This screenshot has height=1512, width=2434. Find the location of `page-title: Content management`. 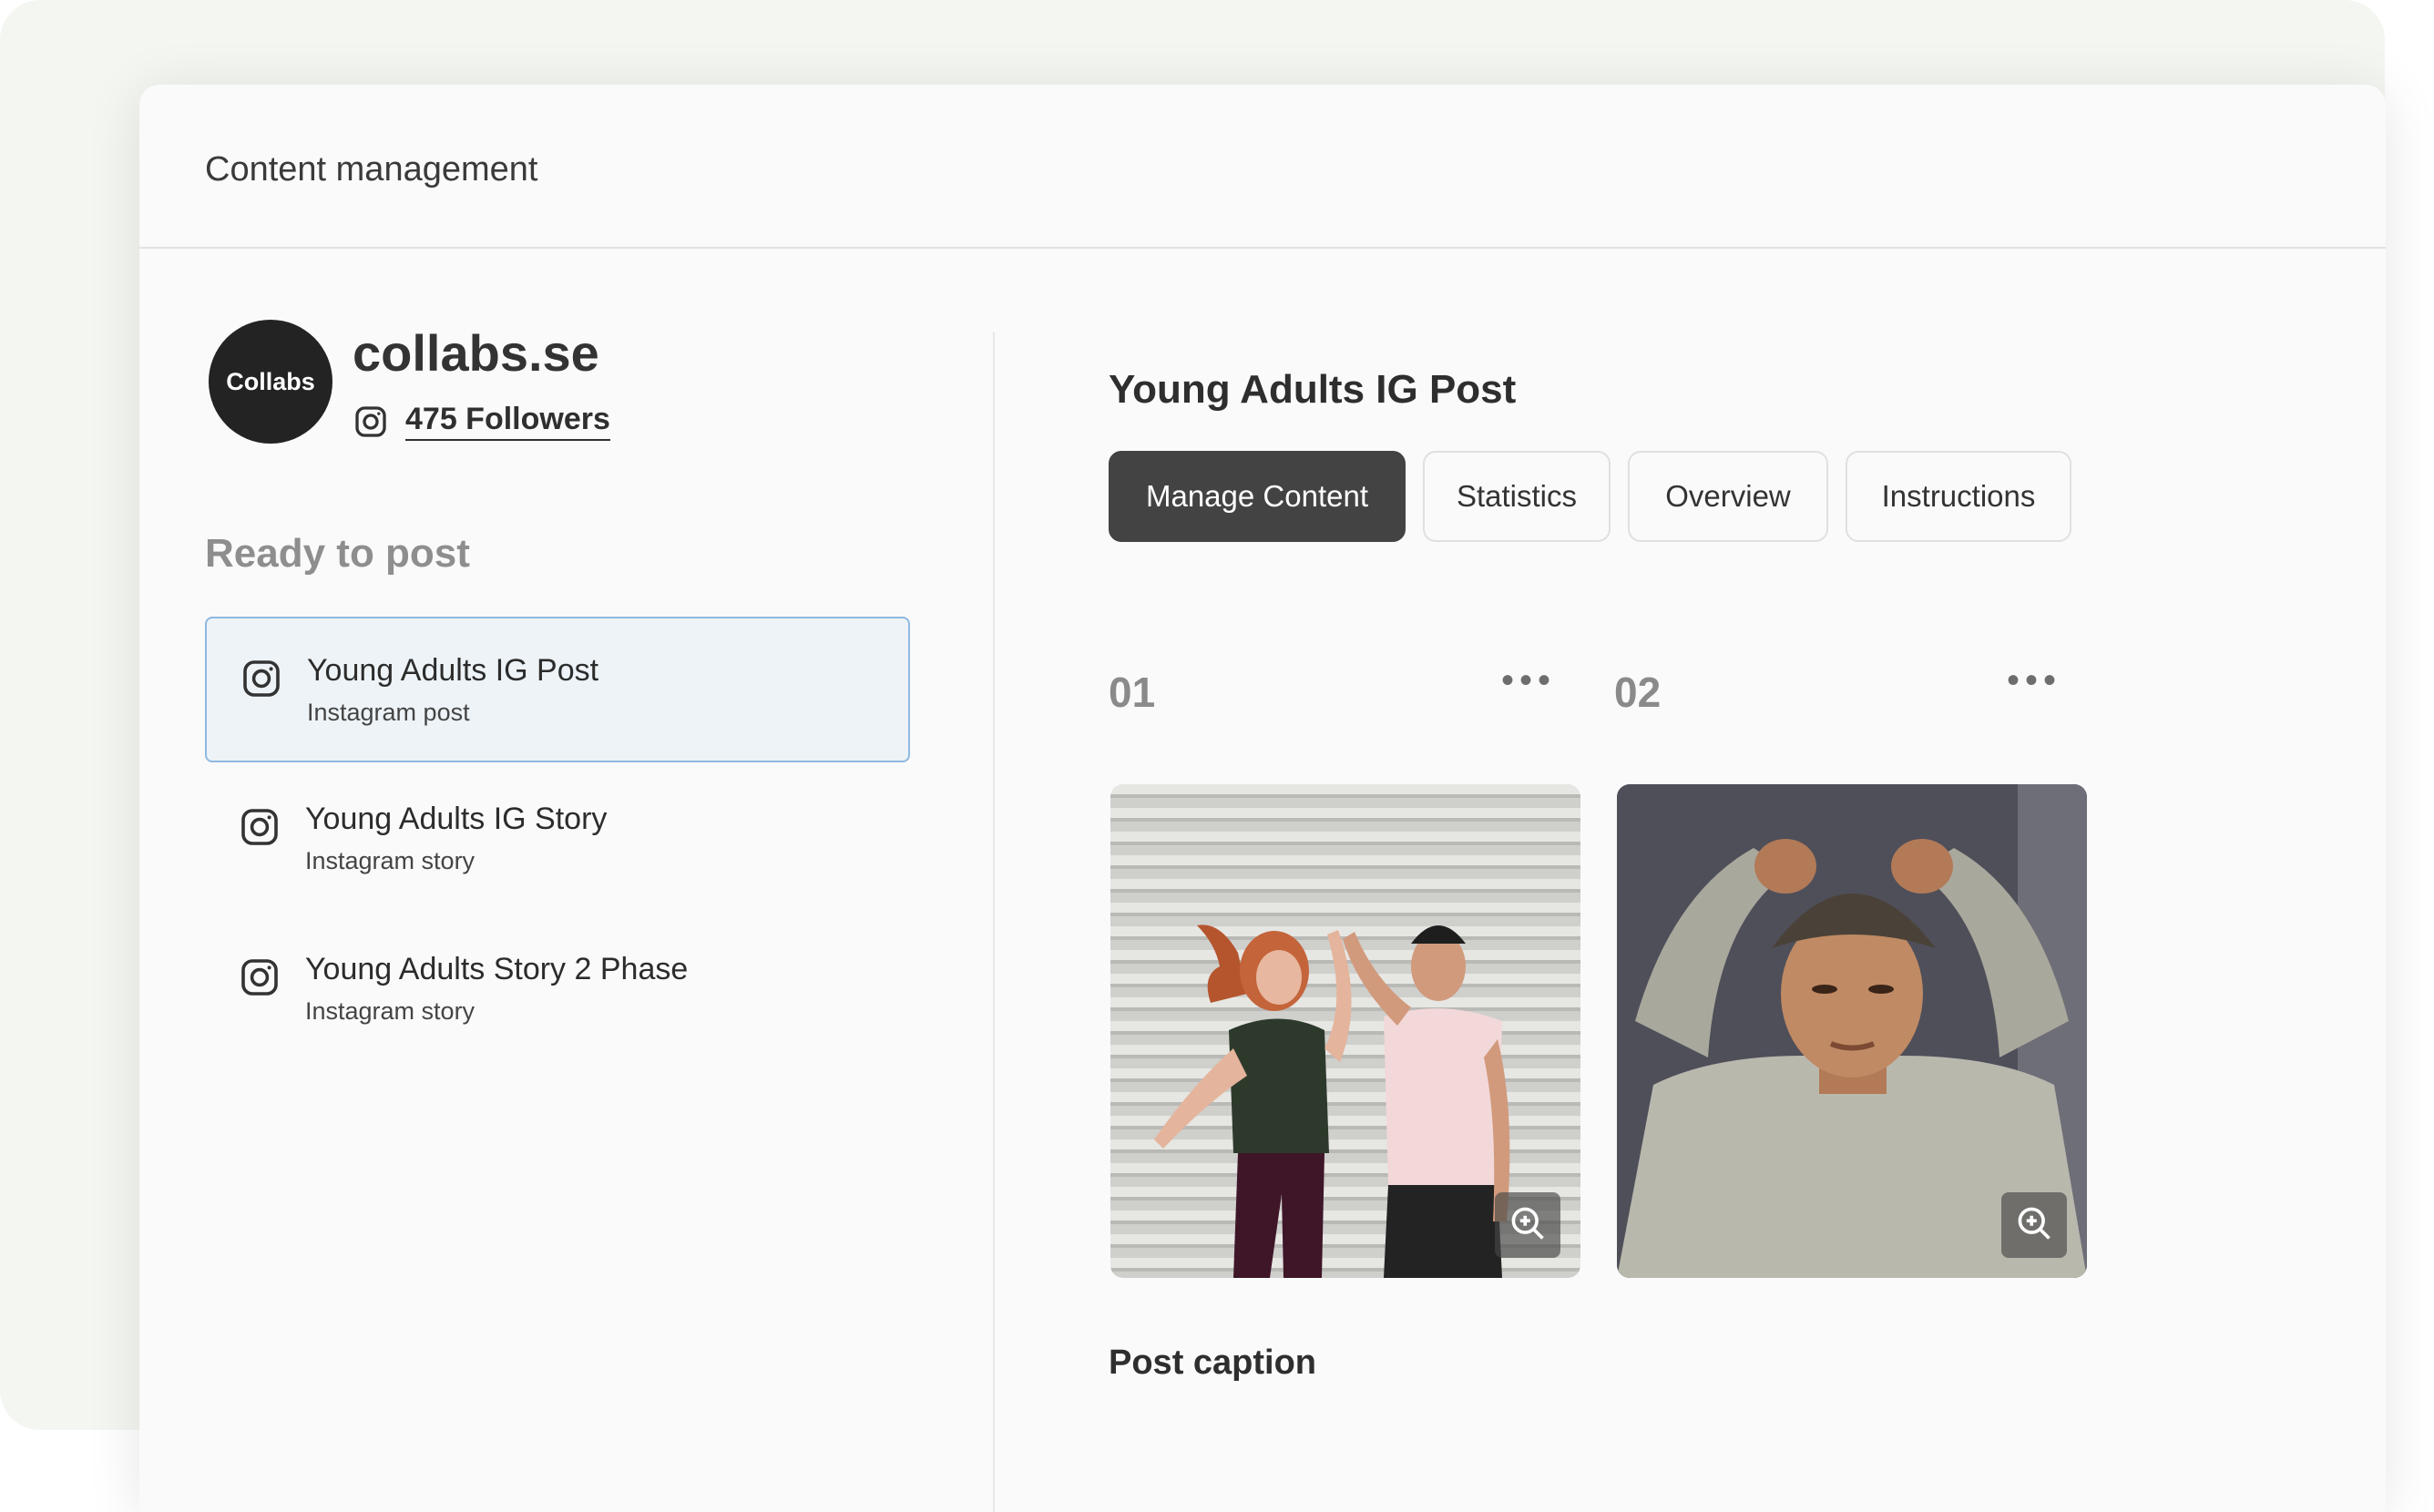

page-title: Content management is located at coordinates (371, 169).